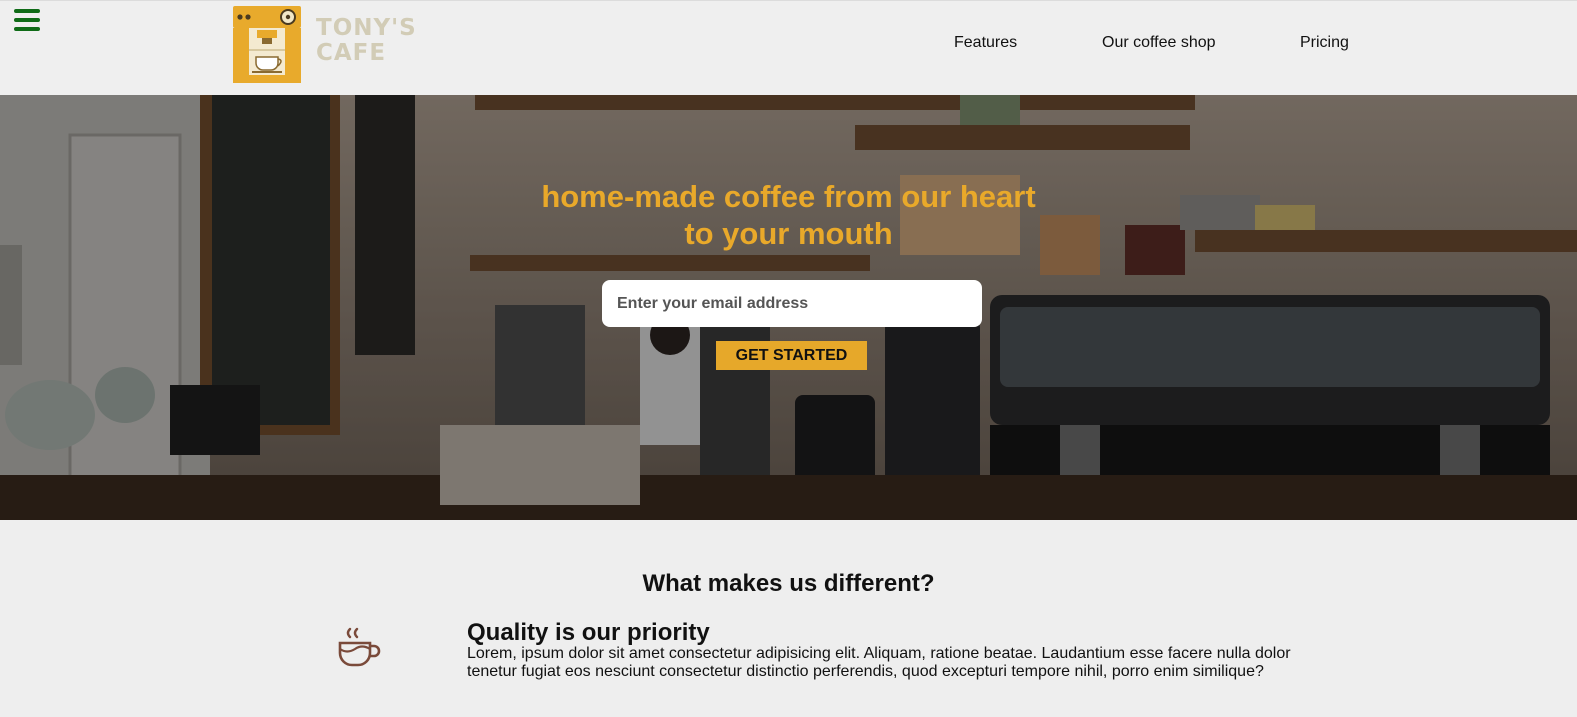 The height and width of the screenshot is (717, 1577). What do you see at coordinates (588, 632) in the screenshot?
I see `feature-heading: Quality is our priority` at bounding box center [588, 632].